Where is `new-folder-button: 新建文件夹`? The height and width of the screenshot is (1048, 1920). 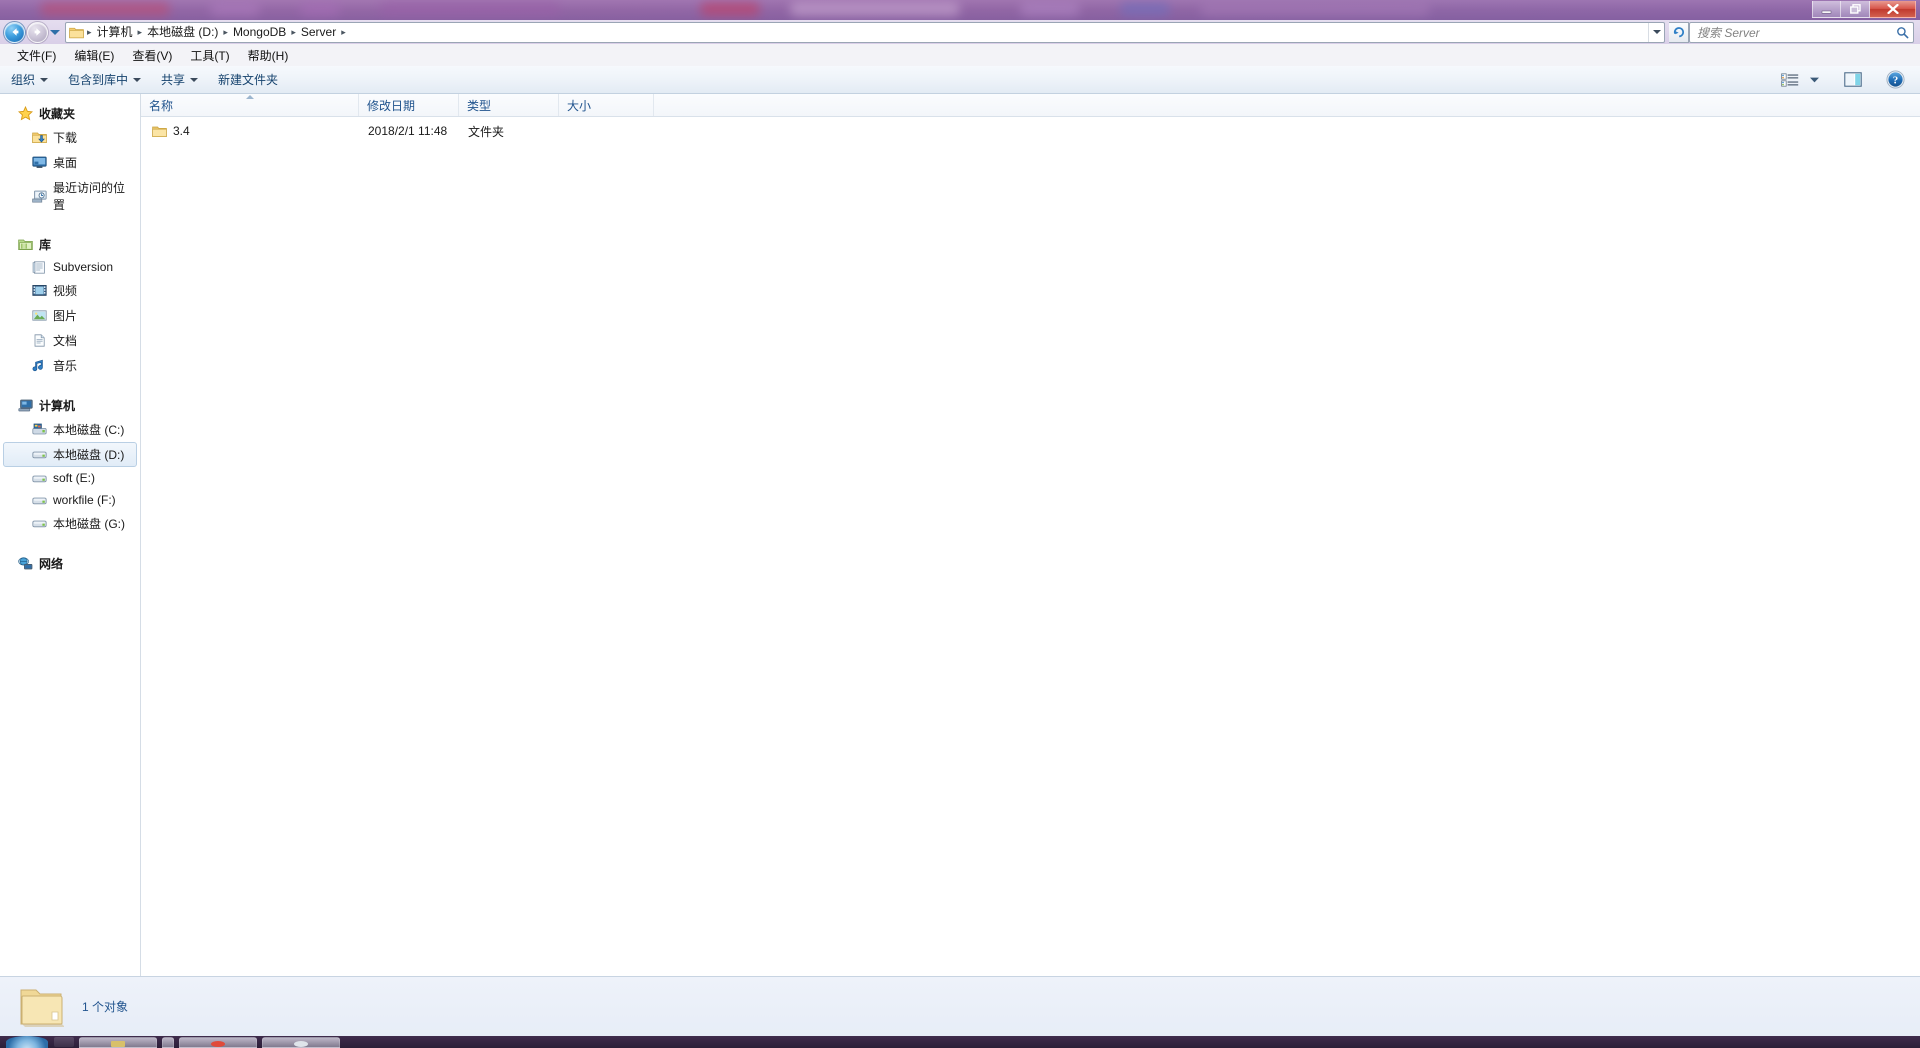 new-folder-button: 新建文件夹 is located at coordinates (248, 79).